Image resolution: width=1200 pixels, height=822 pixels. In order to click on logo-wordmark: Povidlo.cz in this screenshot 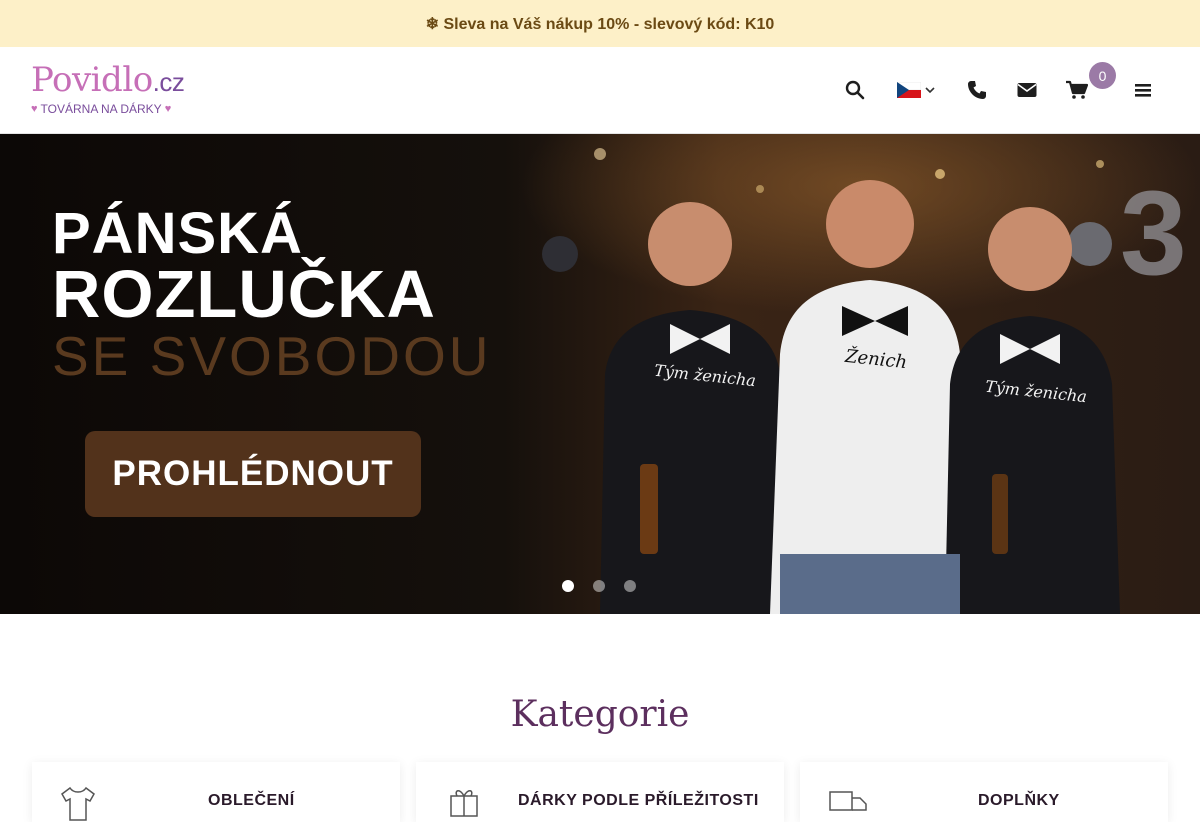, I will do `click(108, 80)`.